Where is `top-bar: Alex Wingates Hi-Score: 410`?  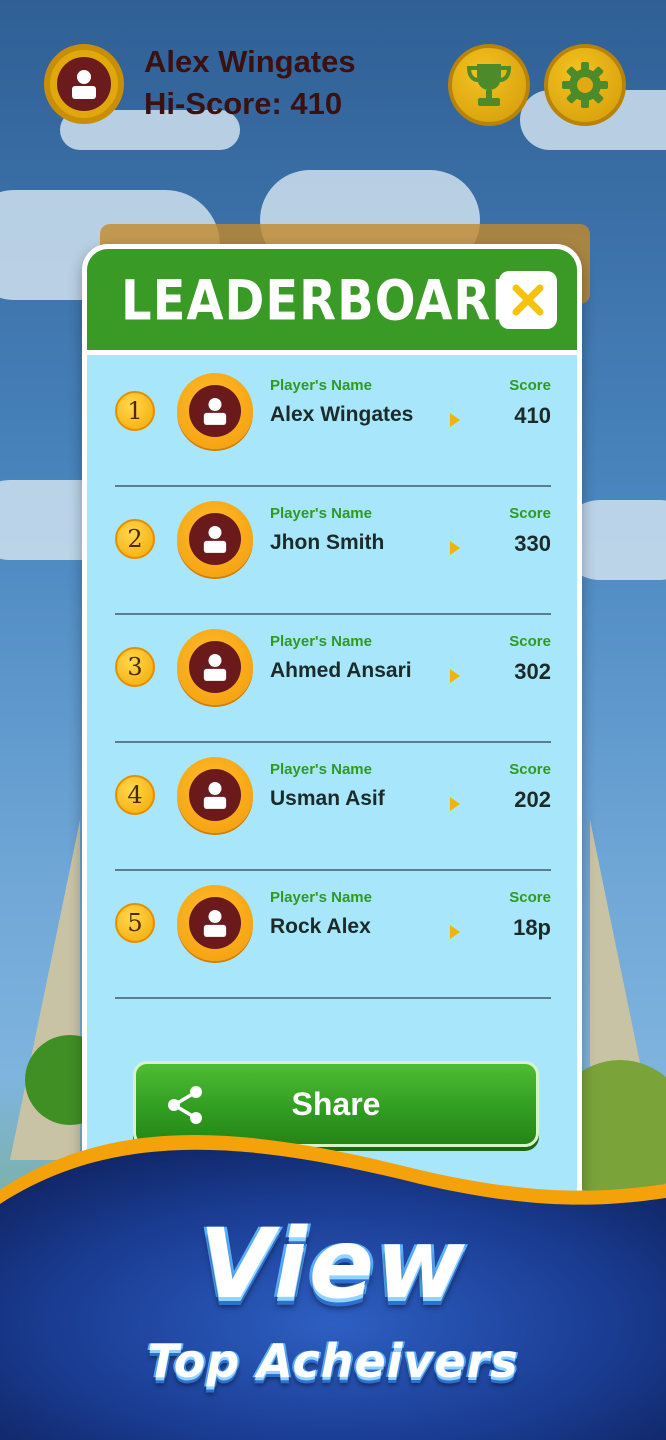
top-bar: Alex Wingates Hi-Score: 410 is located at coordinates (333, 75).